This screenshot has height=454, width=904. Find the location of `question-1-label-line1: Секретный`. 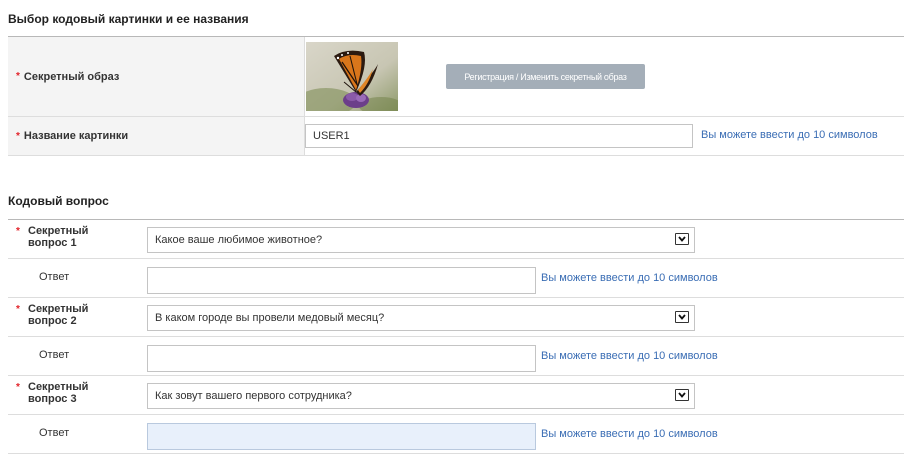

question-1-label-line1: Секретный is located at coordinates (58, 231).